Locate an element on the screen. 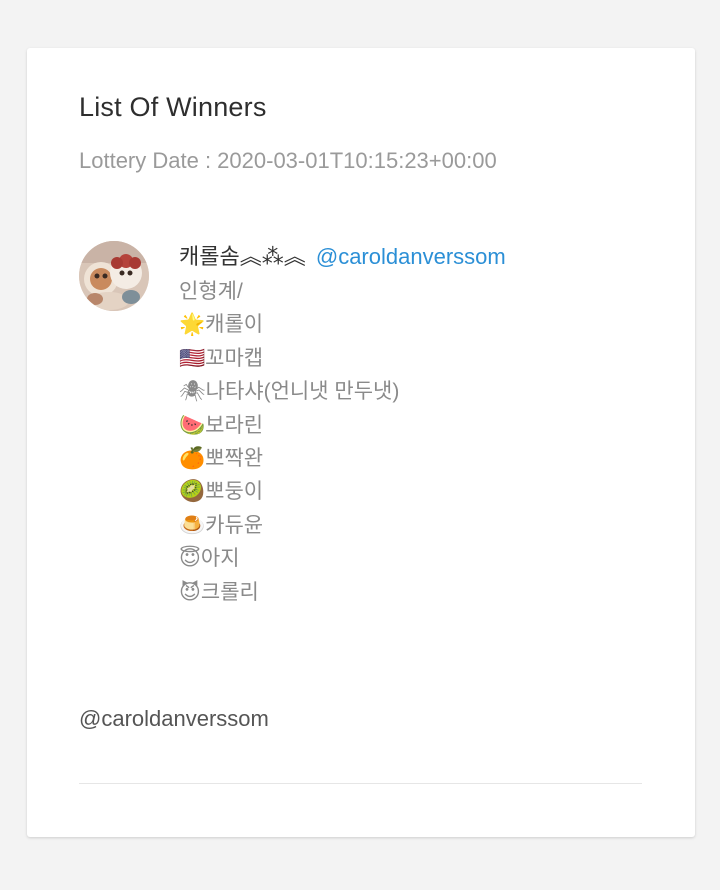 The height and width of the screenshot is (890, 720). bio-line: 인형계/ is located at coordinates (211, 291).